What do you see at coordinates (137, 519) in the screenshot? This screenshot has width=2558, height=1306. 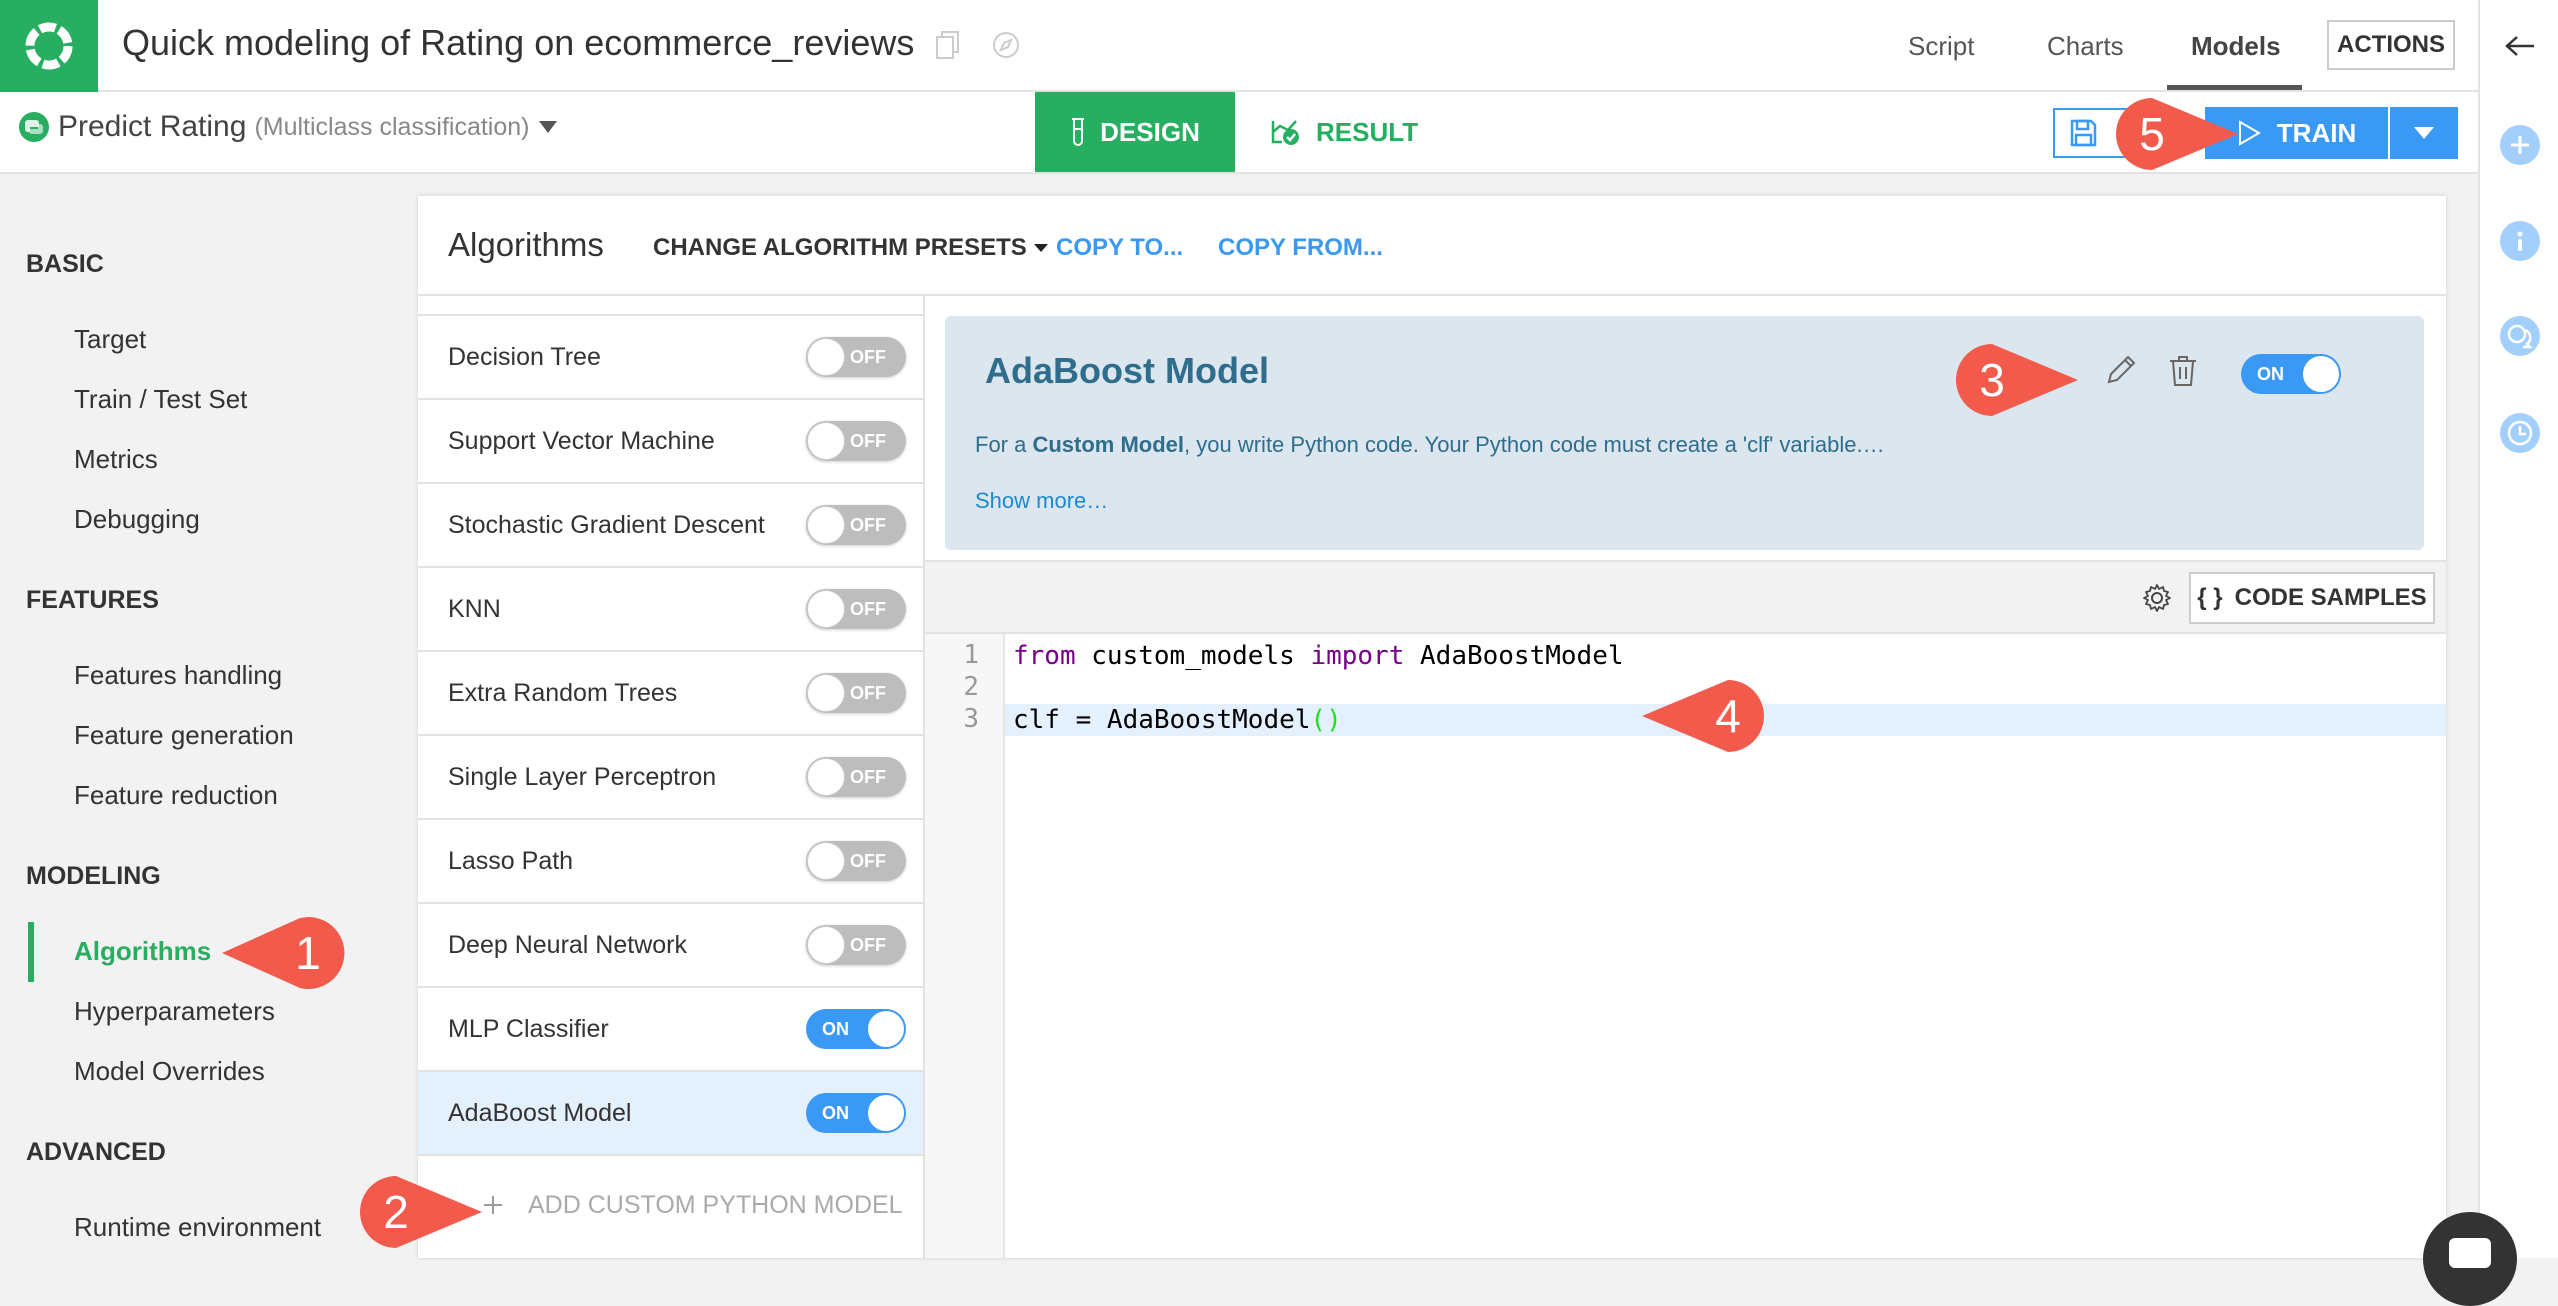 I see `nav-item-debugging: Debugging` at bounding box center [137, 519].